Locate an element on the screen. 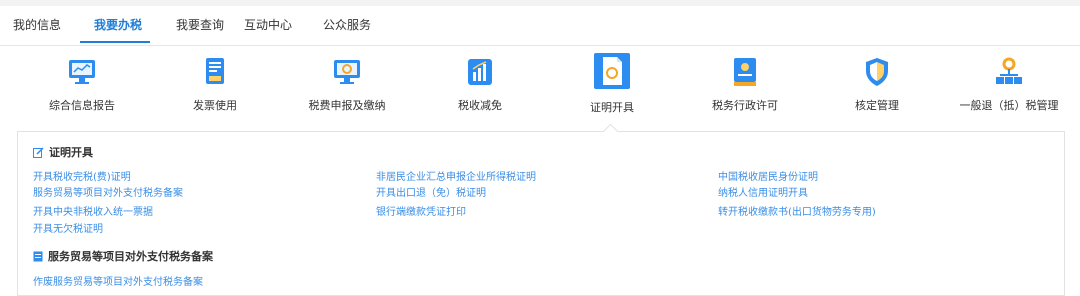 This screenshot has width=1080, height=296. tab-query: 我要查询 is located at coordinates (200, 24).